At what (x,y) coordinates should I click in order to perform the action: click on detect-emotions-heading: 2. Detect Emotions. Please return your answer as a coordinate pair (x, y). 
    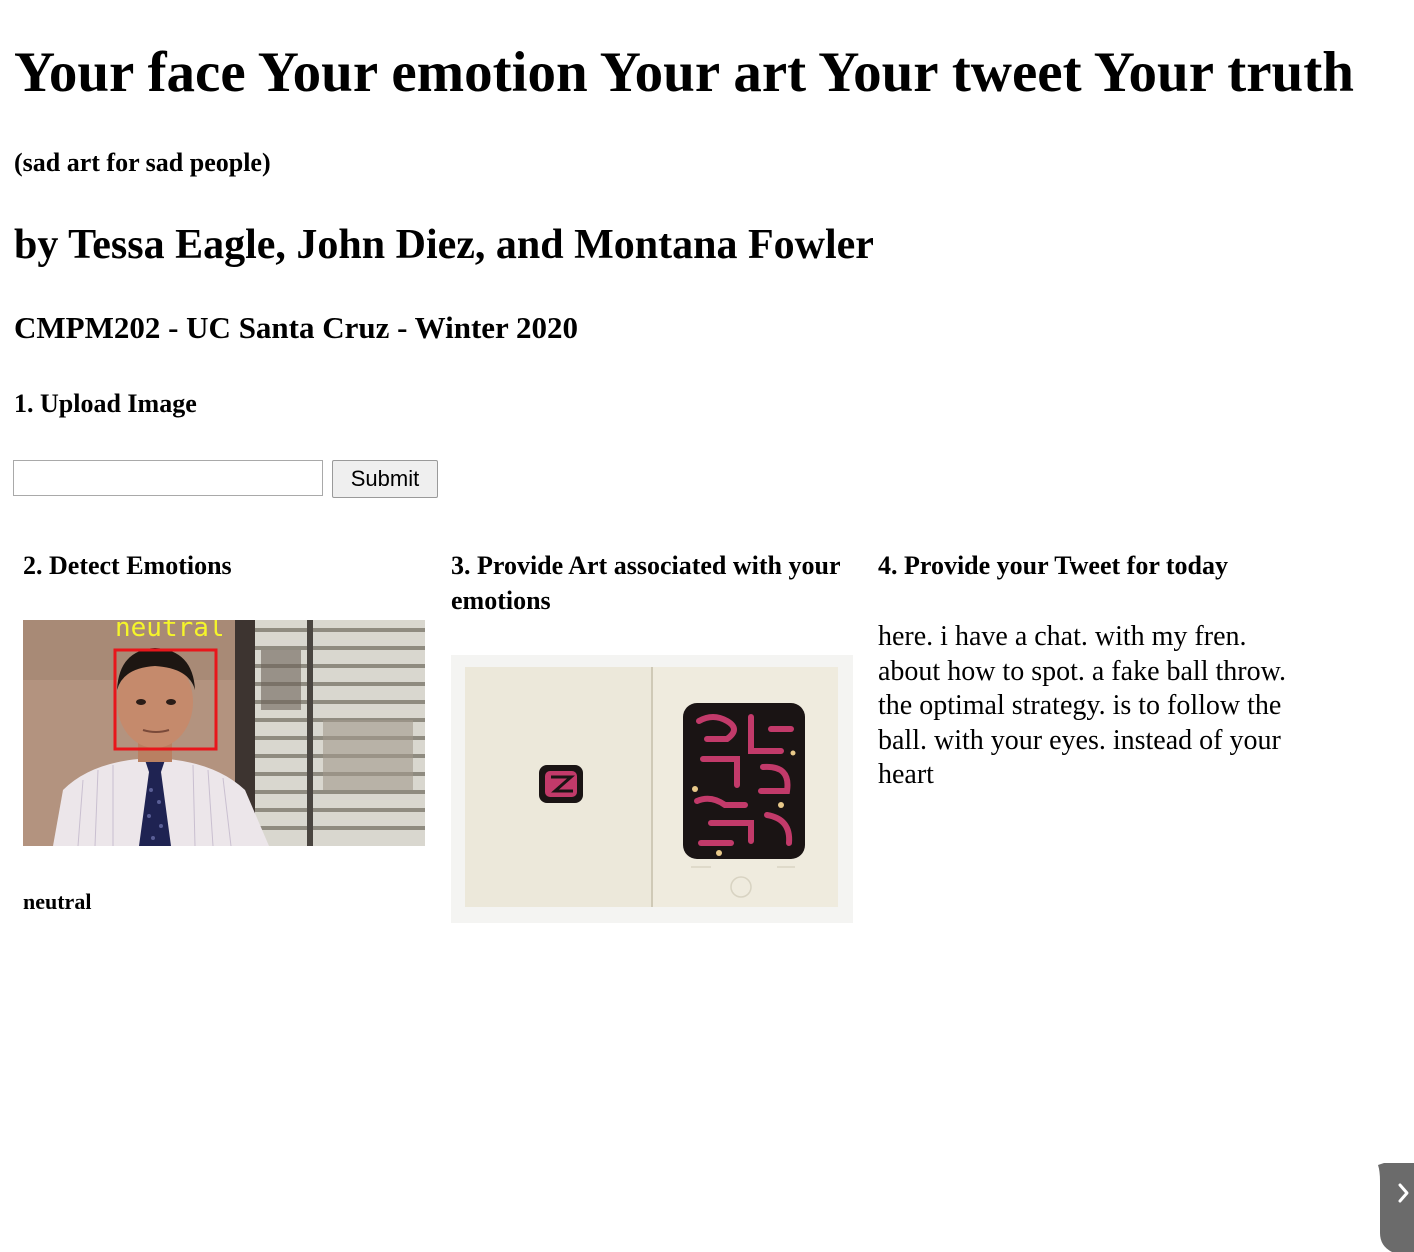
    Looking at the image, I should click on (127, 565).